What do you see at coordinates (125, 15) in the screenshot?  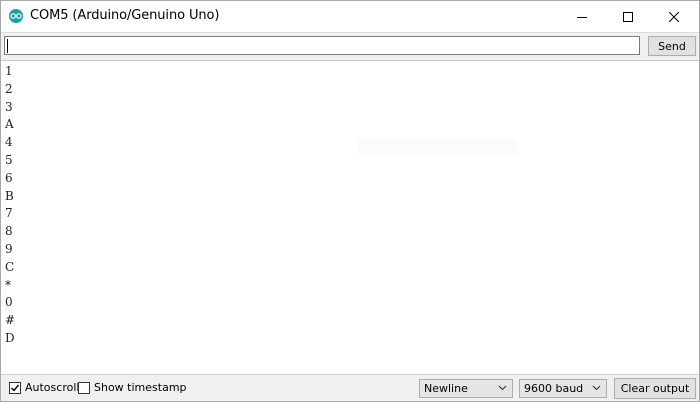 I see `window-title: COM5 (Arduino/Genuino Uno)` at bounding box center [125, 15].